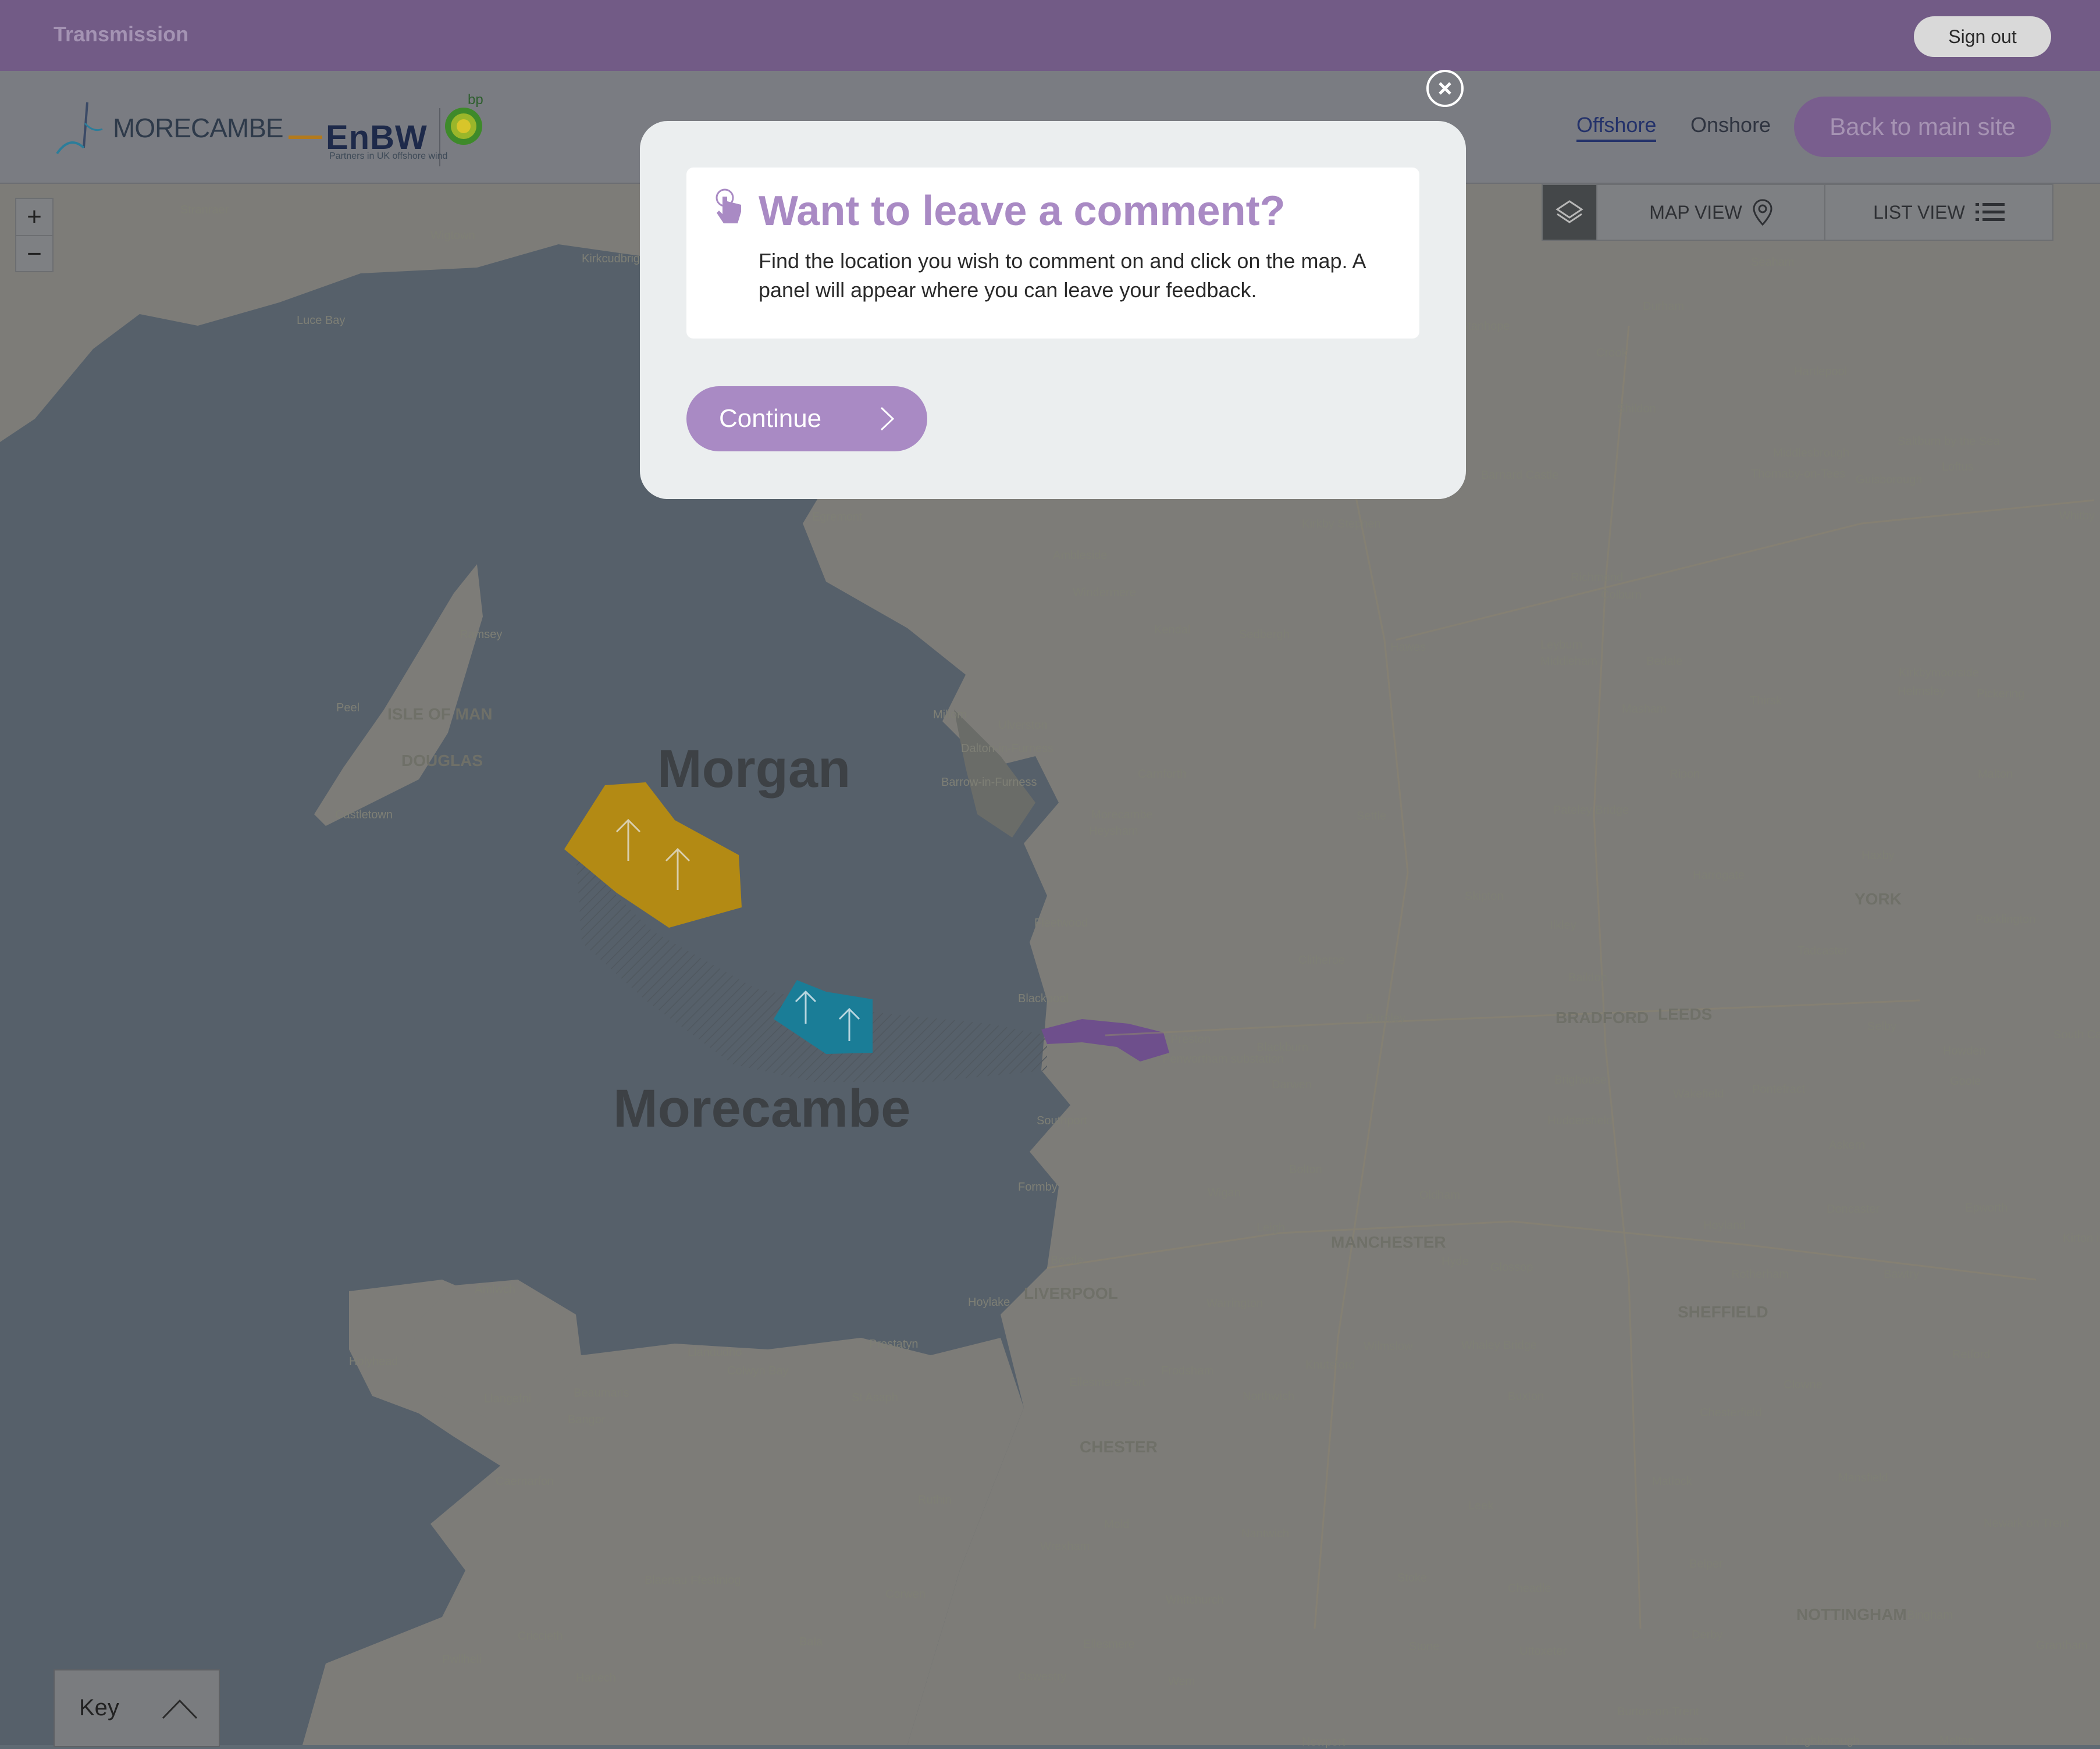 Image resolution: width=2100 pixels, height=1749 pixels. What do you see at coordinates (1485, 326) in the screenshot?
I see `map-place-label: Stanhope` at bounding box center [1485, 326].